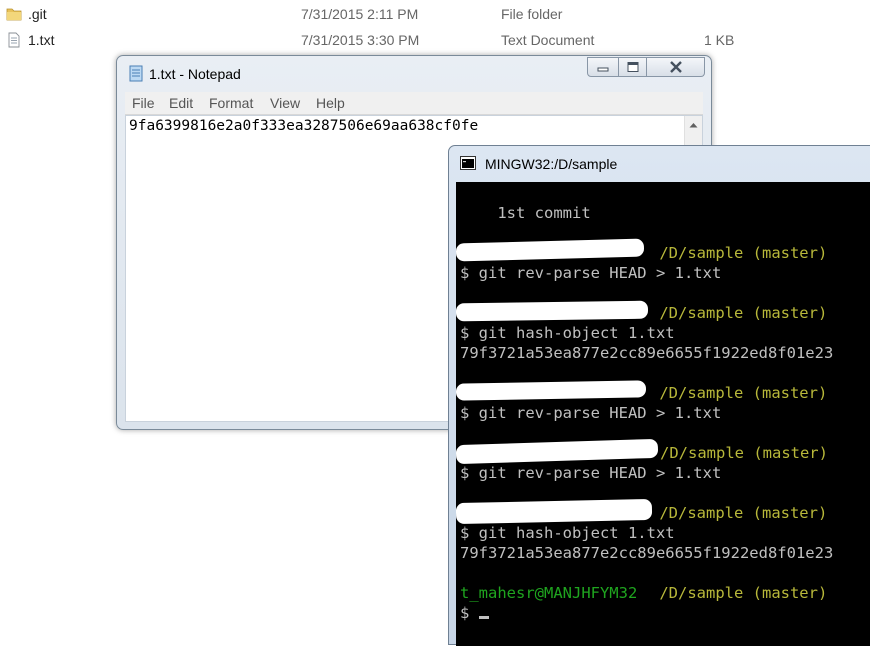 This screenshot has width=870, height=646. Describe the element at coordinates (285, 103) in the screenshot. I see `menu-view: View` at that location.